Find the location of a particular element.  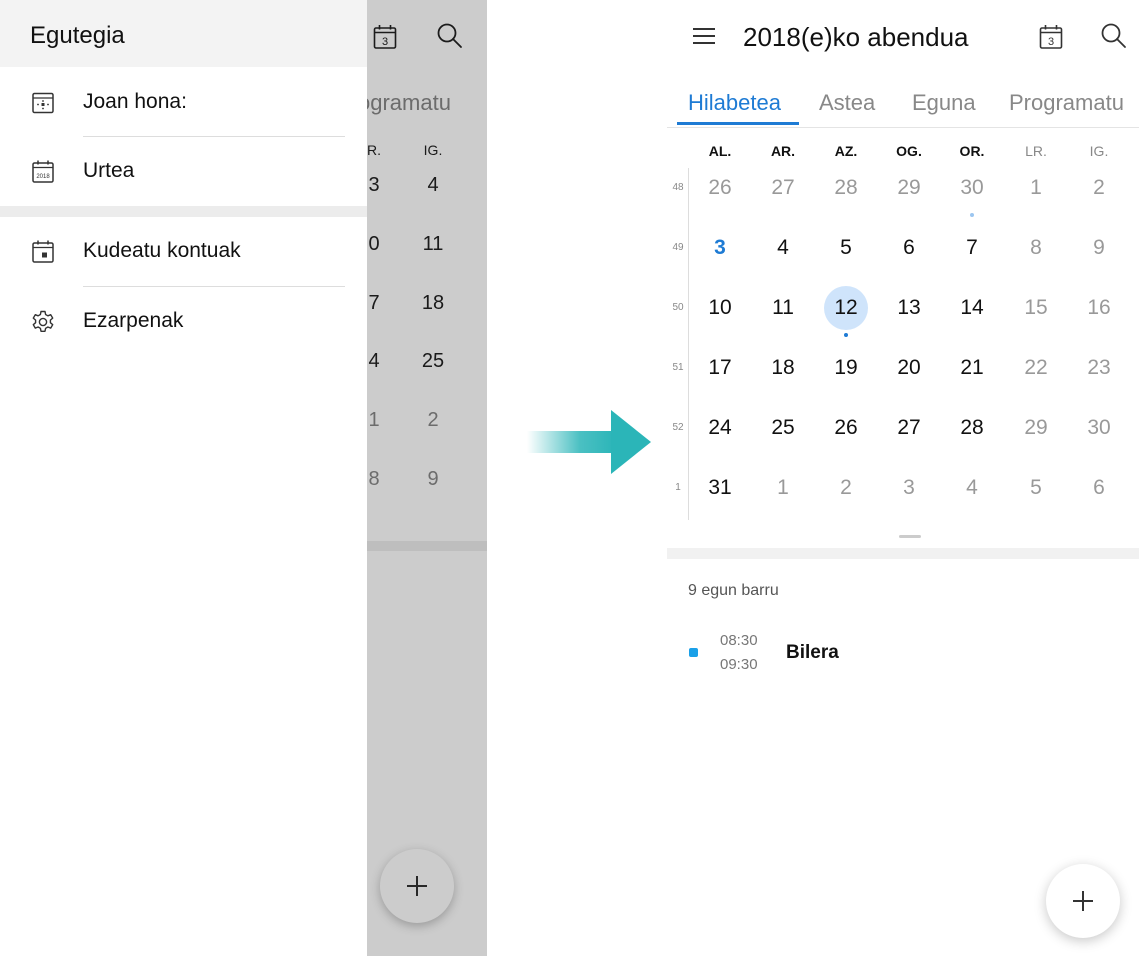

menu-item-manage-accounts: Kudeatu kontuak is located at coordinates (183, 252).